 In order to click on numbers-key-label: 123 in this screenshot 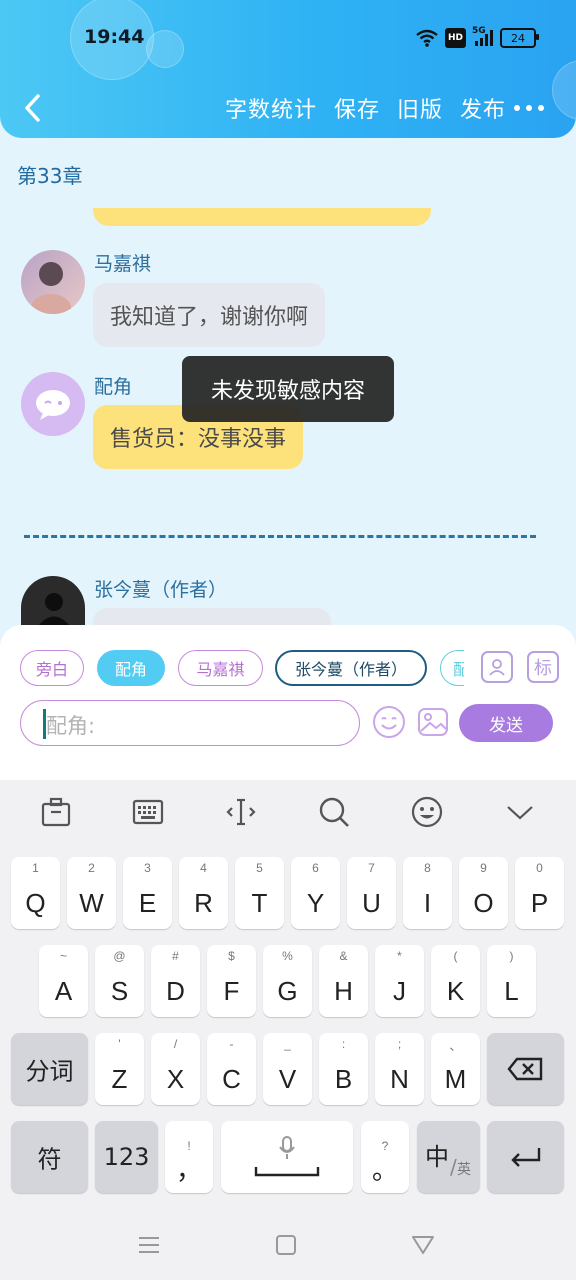, I will do `click(126, 1157)`.